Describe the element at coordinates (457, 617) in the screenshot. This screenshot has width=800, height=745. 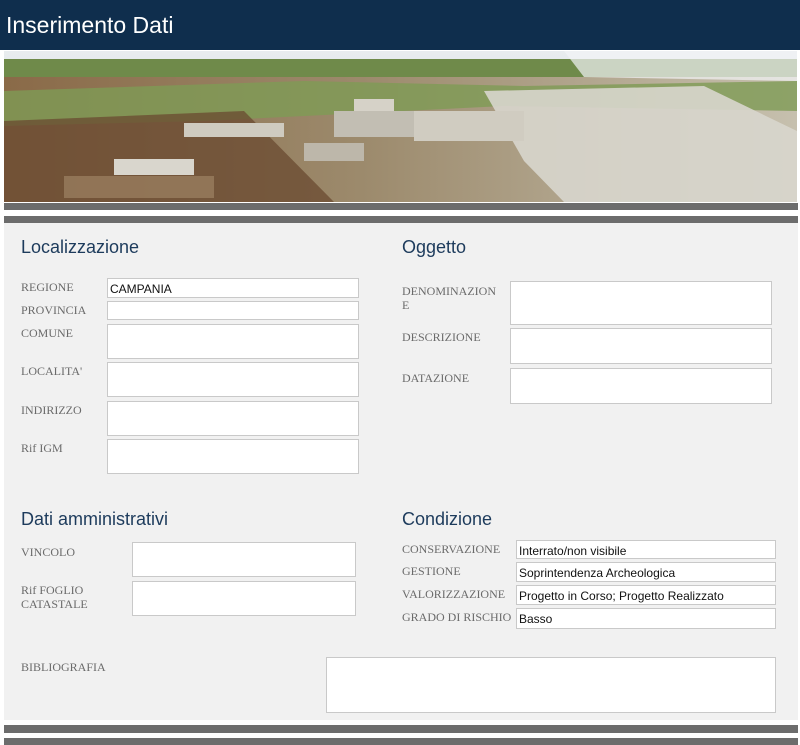
I see `grado-rischio-label: GRADO DI RISCHIO` at that location.